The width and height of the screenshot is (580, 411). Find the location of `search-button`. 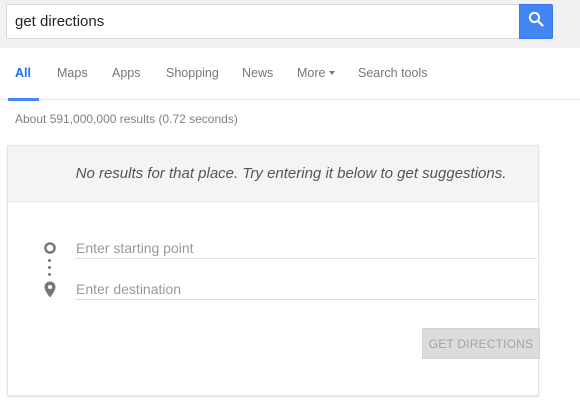

search-button is located at coordinates (536, 21).